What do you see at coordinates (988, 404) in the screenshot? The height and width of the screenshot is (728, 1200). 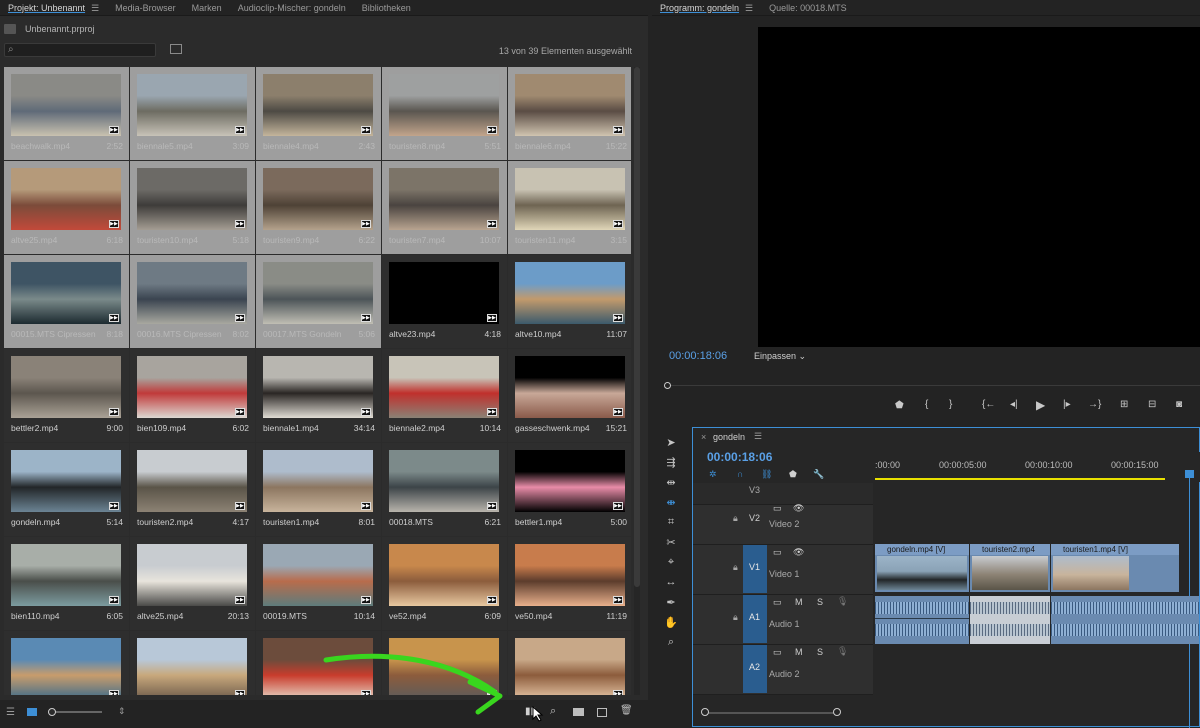 I see `go-to-in-icon: {←` at bounding box center [988, 404].